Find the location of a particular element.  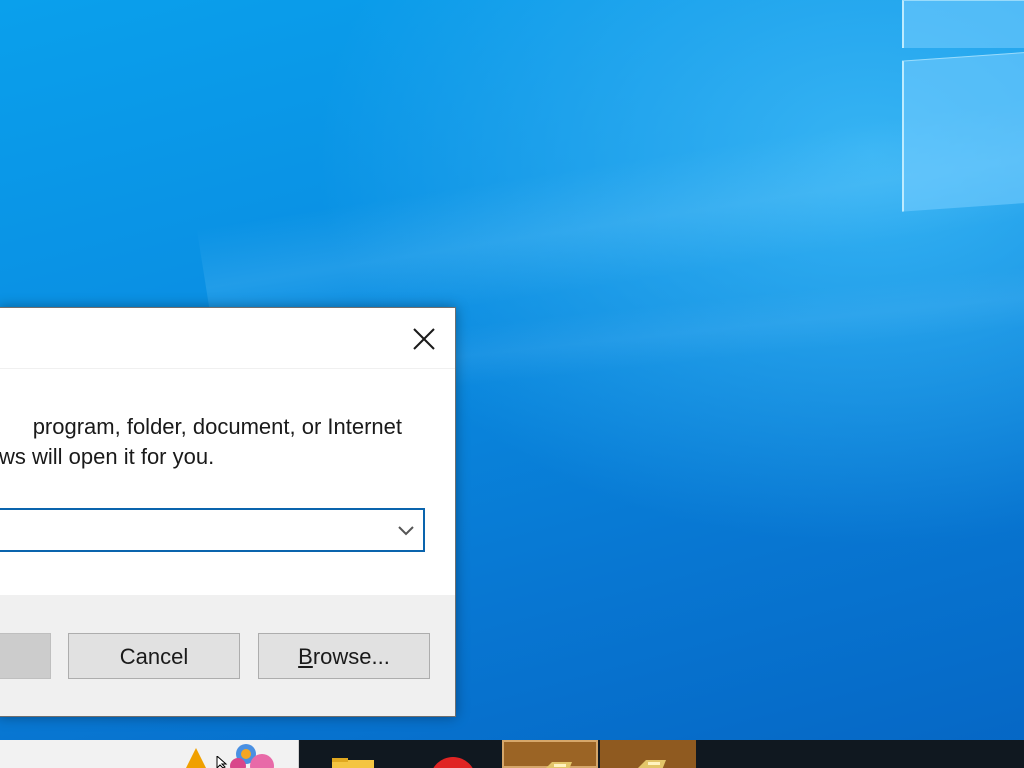

chevron-down-icon is located at coordinates (406, 531).